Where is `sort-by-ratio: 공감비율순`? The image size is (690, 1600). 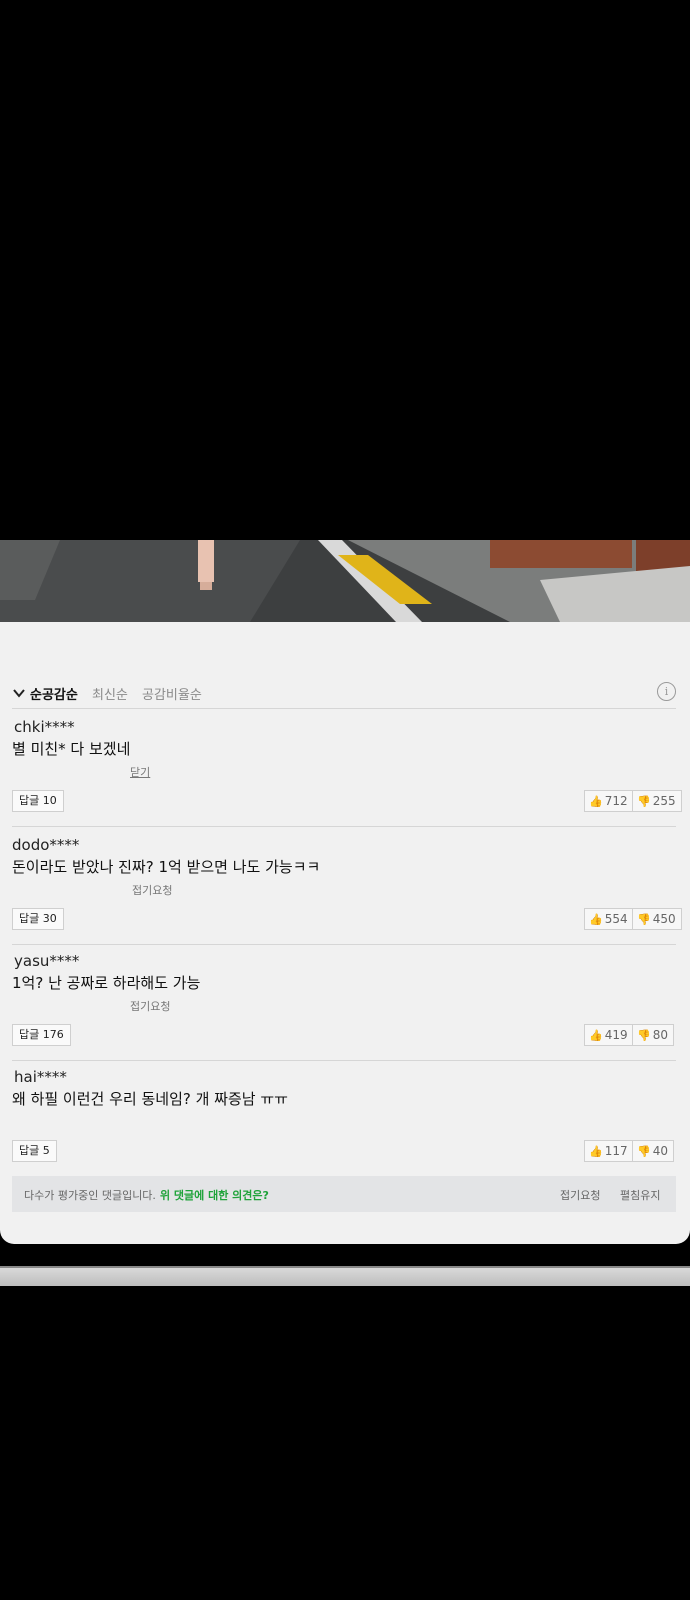 sort-by-ratio: 공감비율순 is located at coordinates (172, 693).